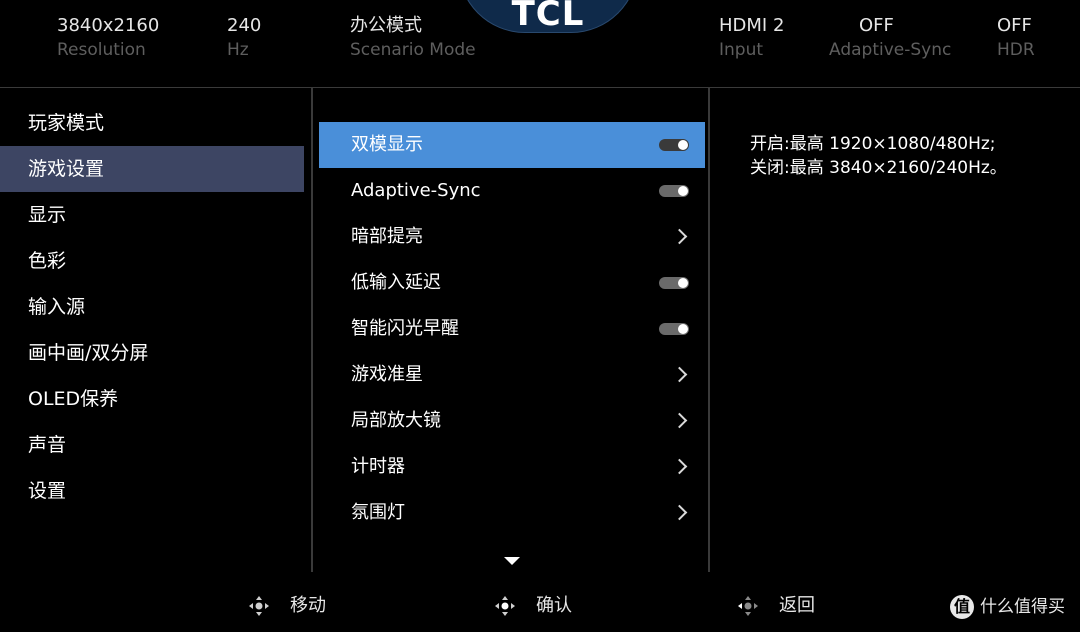 Image resolution: width=1080 pixels, height=632 pixels. I want to click on info-resolution: 3840x2160 Resolution, so click(108, 38).